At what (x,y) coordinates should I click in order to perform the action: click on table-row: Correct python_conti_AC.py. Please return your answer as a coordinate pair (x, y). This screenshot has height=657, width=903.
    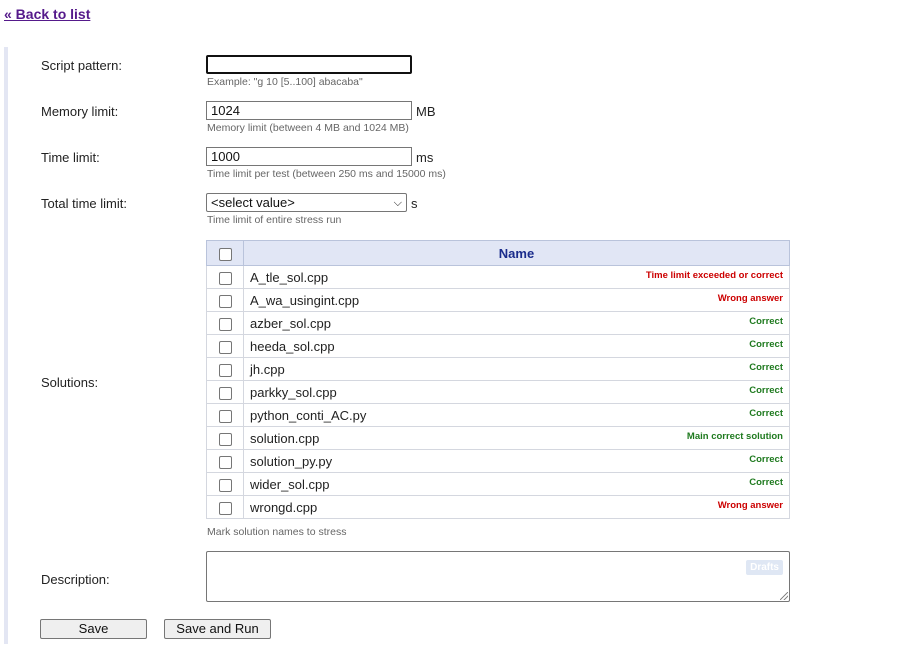
    Looking at the image, I should click on (498, 415).